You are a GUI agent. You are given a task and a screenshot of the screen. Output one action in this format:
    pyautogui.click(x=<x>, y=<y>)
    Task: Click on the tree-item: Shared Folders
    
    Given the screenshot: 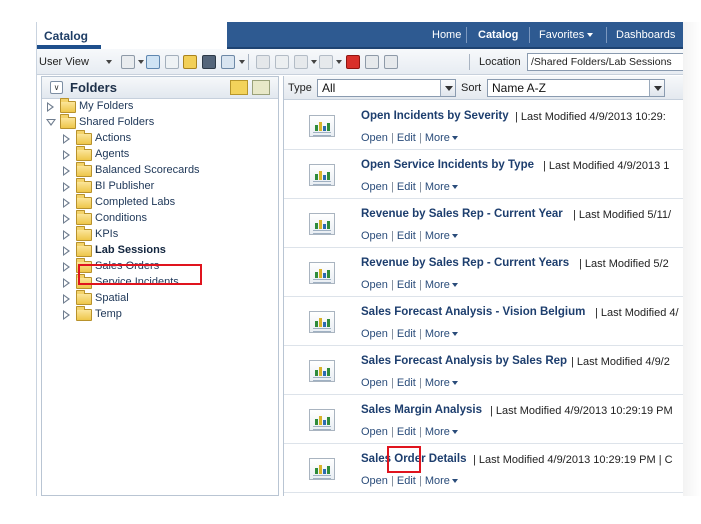 What is the action you would take?
    pyautogui.click(x=160, y=122)
    